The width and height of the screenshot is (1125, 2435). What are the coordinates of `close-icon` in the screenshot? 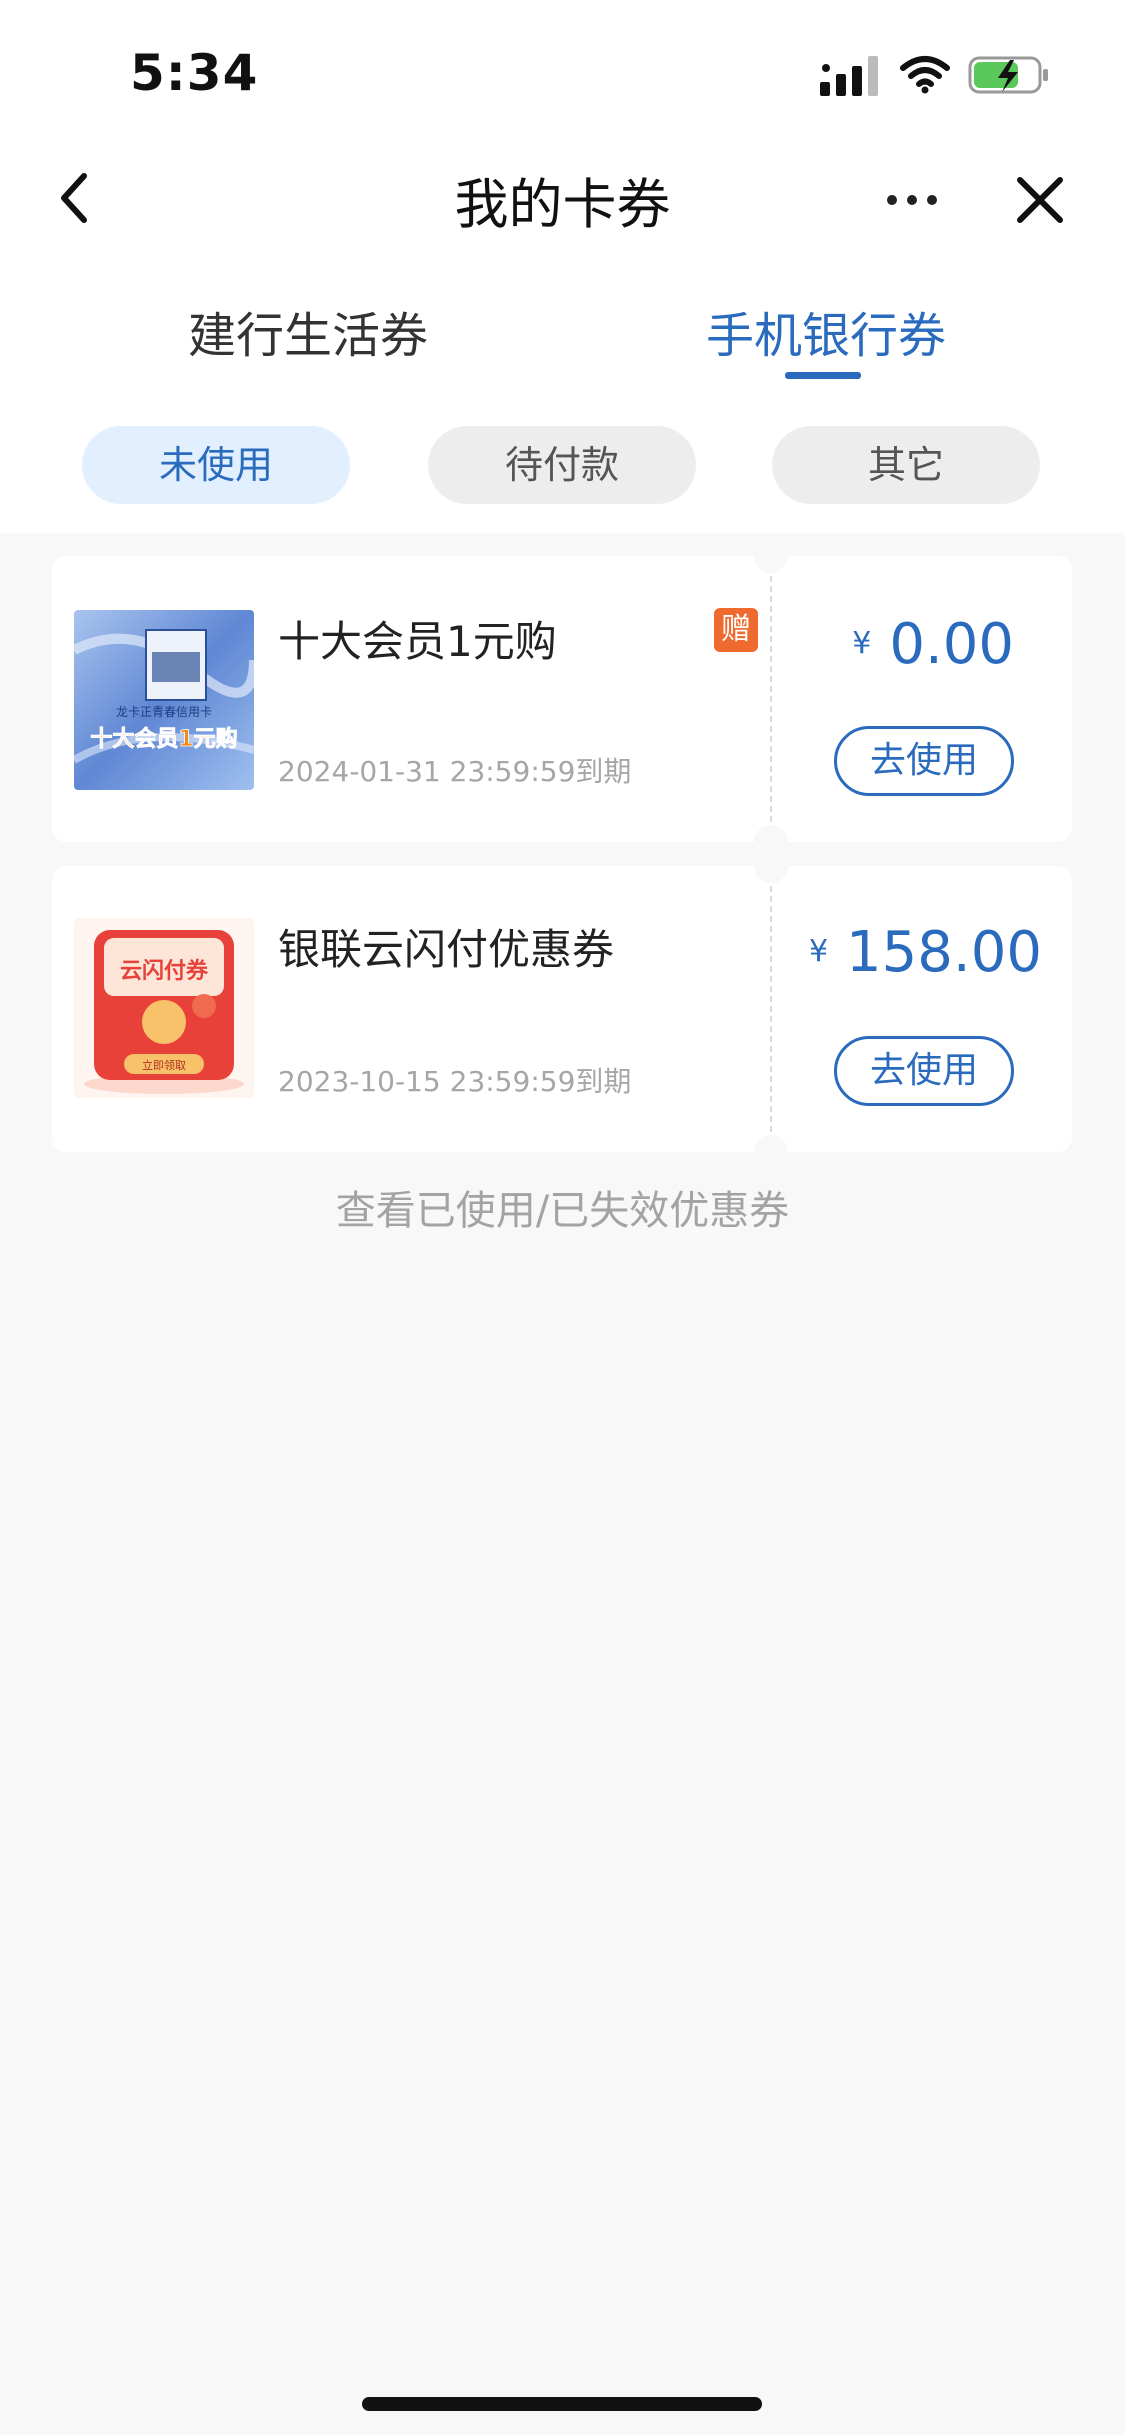 It's located at (1040, 200).